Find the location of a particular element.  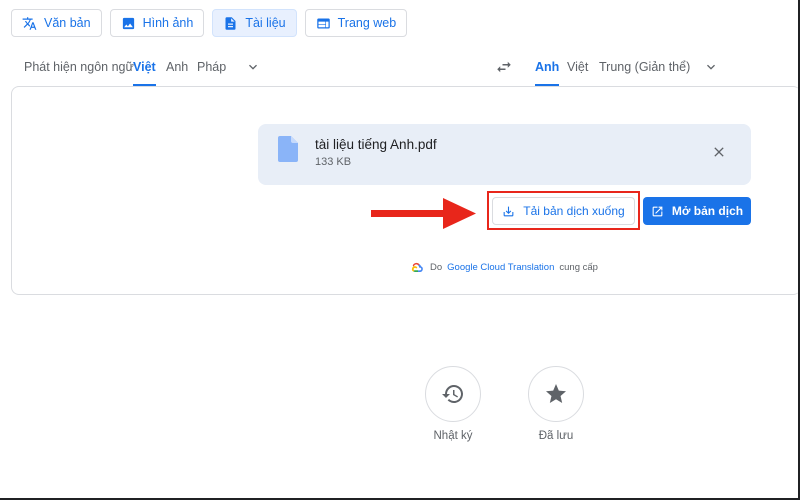

mode-image-button: Hình ảnh is located at coordinates (157, 23).